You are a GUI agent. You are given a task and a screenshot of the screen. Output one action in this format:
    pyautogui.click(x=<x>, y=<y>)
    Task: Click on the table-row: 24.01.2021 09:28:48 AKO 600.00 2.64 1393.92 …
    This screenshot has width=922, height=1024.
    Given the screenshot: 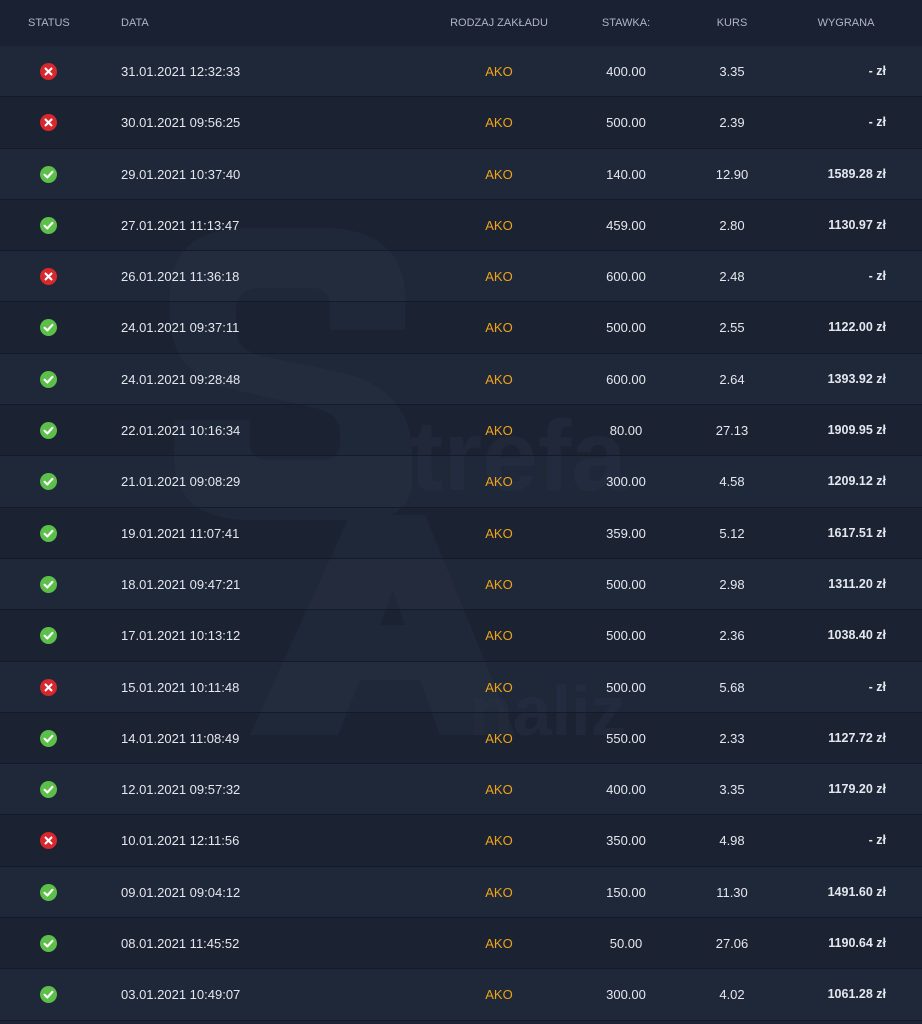 What is the action you would take?
    pyautogui.click(x=461, y=379)
    